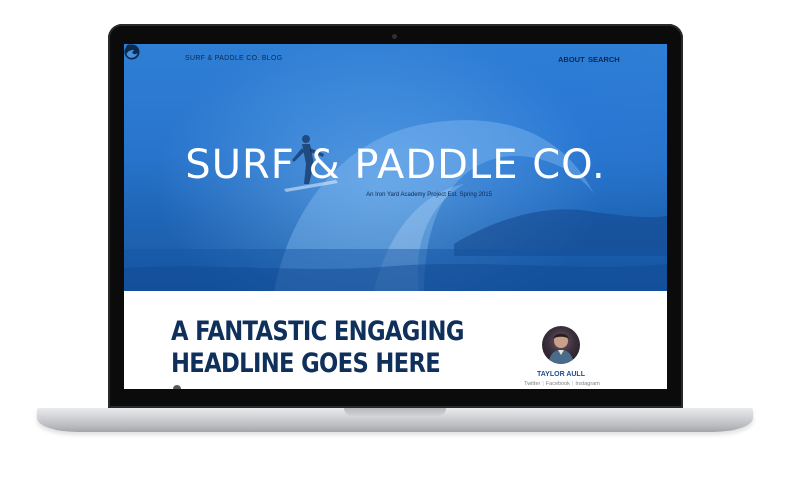 This screenshot has width=800, height=500. What do you see at coordinates (561, 374) in the screenshot?
I see `author-name: TAYLOR AULL` at bounding box center [561, 374].